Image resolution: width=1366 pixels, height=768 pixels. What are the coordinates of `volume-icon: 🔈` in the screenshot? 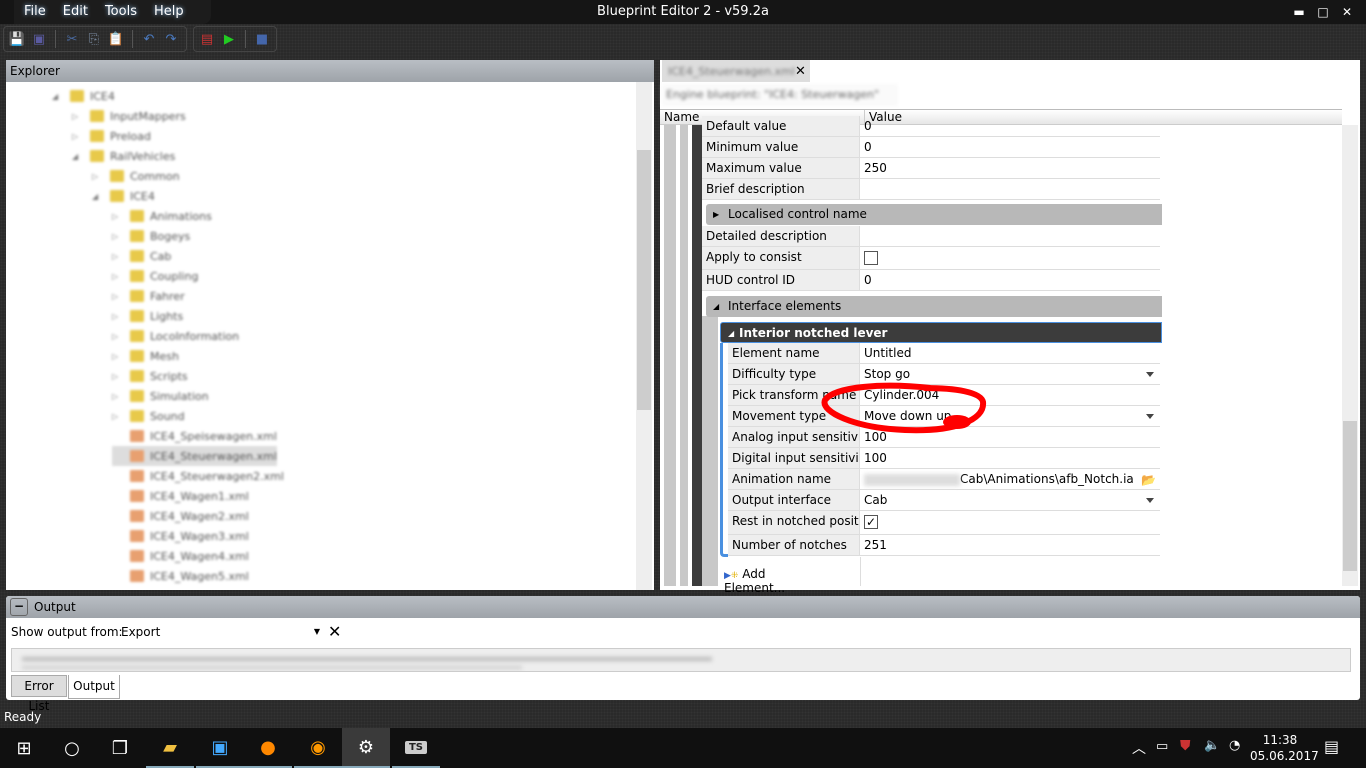 It's located at (1212, 745).